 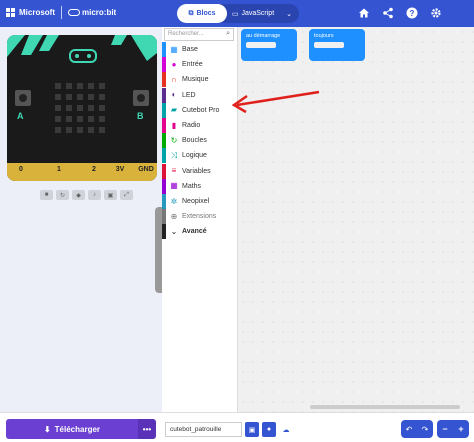 I want to click on toolbox-category-label: Base, so click(x=190, y=49).